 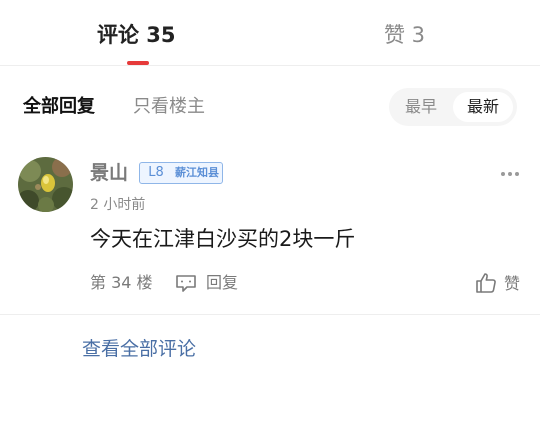 What do you see at coordinates (118, 205) in the screenshot?
I see `comment-time: 2 小时前` at bounding box center [118, 205].